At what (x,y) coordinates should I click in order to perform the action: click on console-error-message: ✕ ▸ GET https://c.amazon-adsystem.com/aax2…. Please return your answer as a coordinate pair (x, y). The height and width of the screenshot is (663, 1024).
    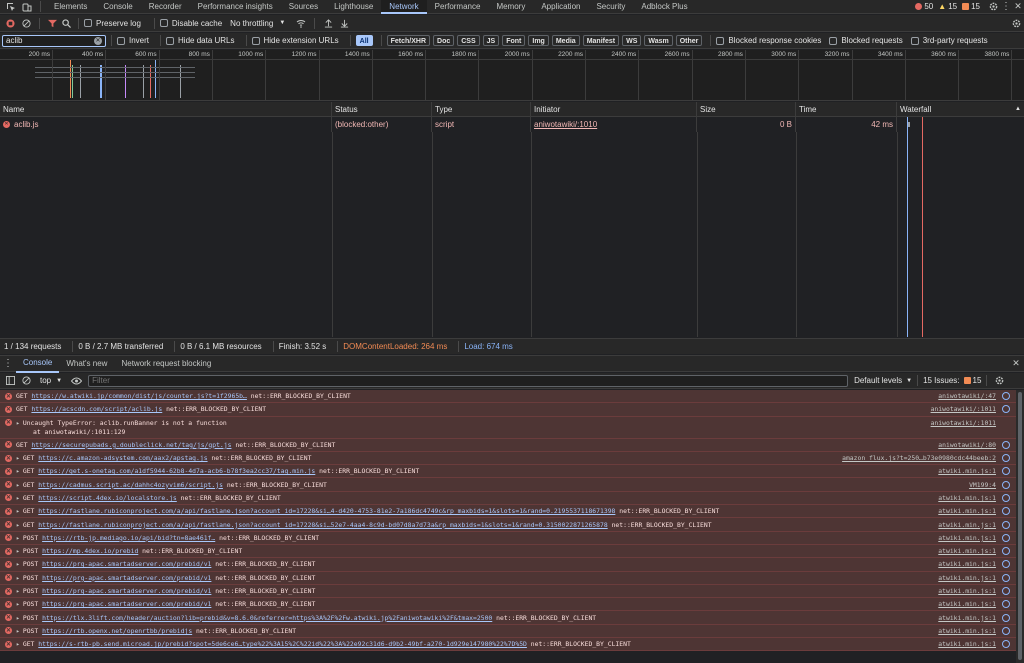
    Looking at the image, I should click on (508, 458).